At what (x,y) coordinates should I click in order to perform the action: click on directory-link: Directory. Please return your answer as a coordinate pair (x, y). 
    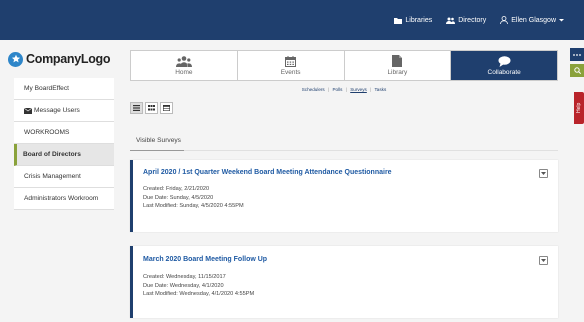
    Looking at the image, I should click on (466, 20).